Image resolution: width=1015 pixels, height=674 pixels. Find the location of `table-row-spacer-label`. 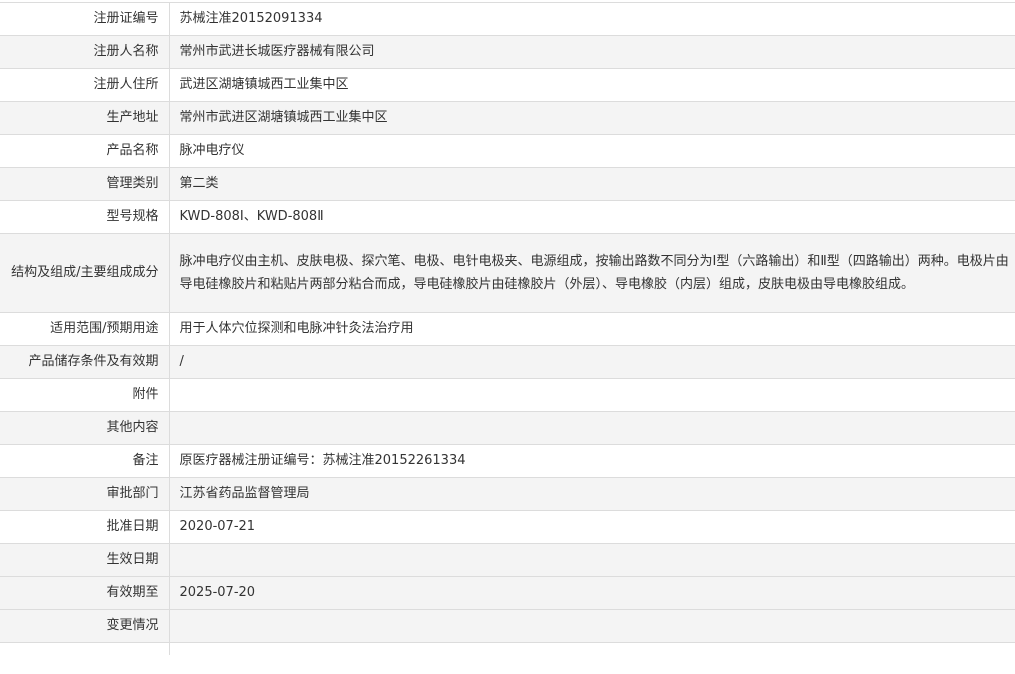

table-row-spacer-label is located at coordinates (85, 648).